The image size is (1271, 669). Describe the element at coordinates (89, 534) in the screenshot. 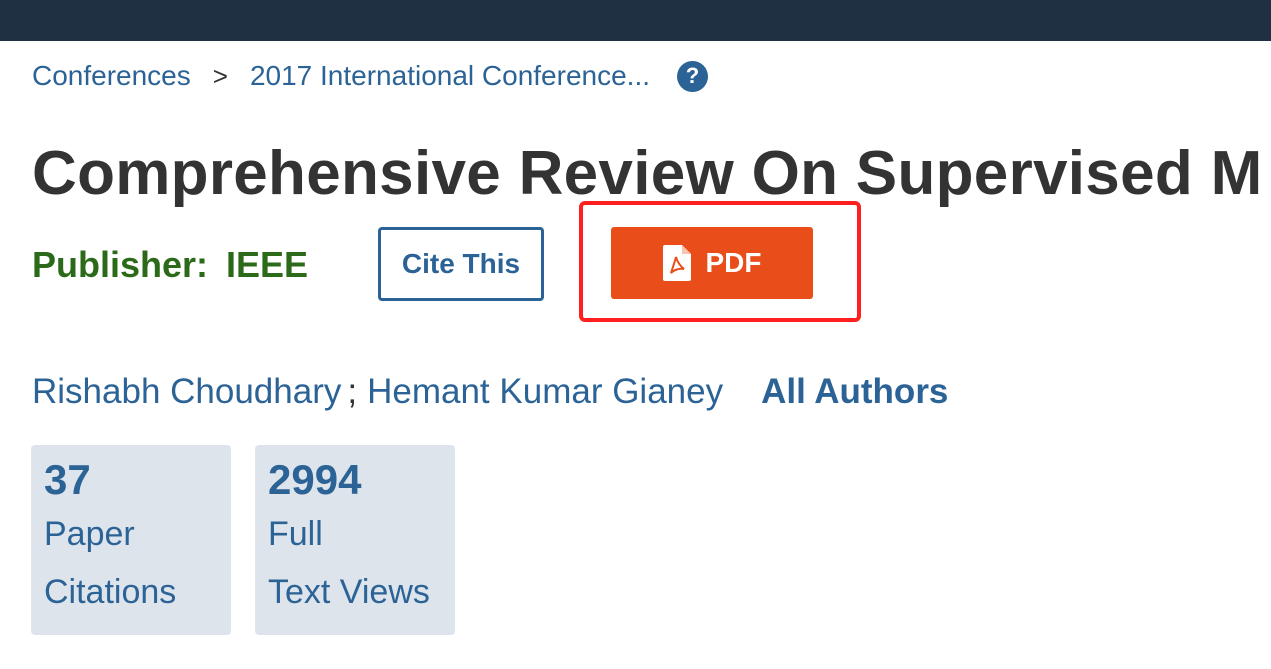

I see `metric-label: Paper` at that location.